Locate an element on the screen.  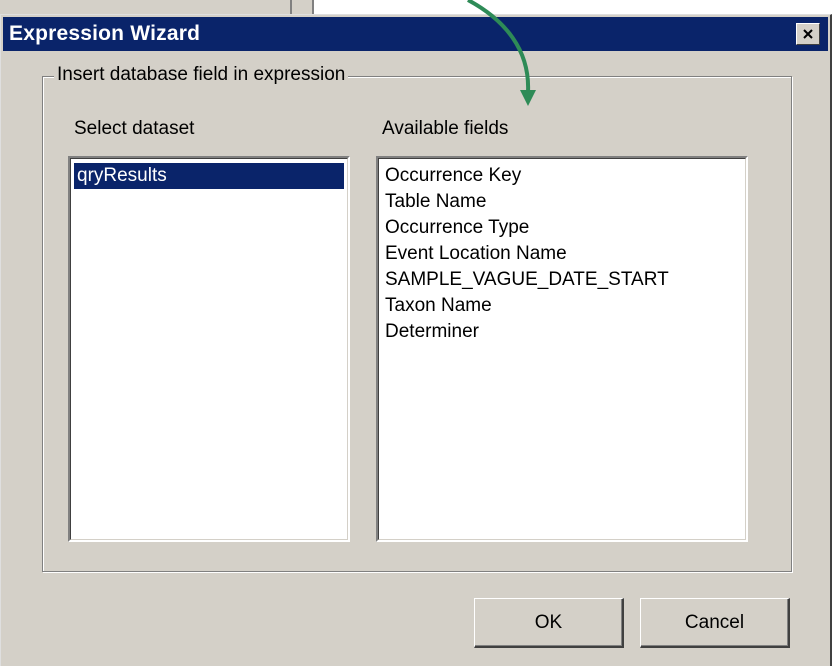
list-item: qryResults is located at coordinates (209, 176).